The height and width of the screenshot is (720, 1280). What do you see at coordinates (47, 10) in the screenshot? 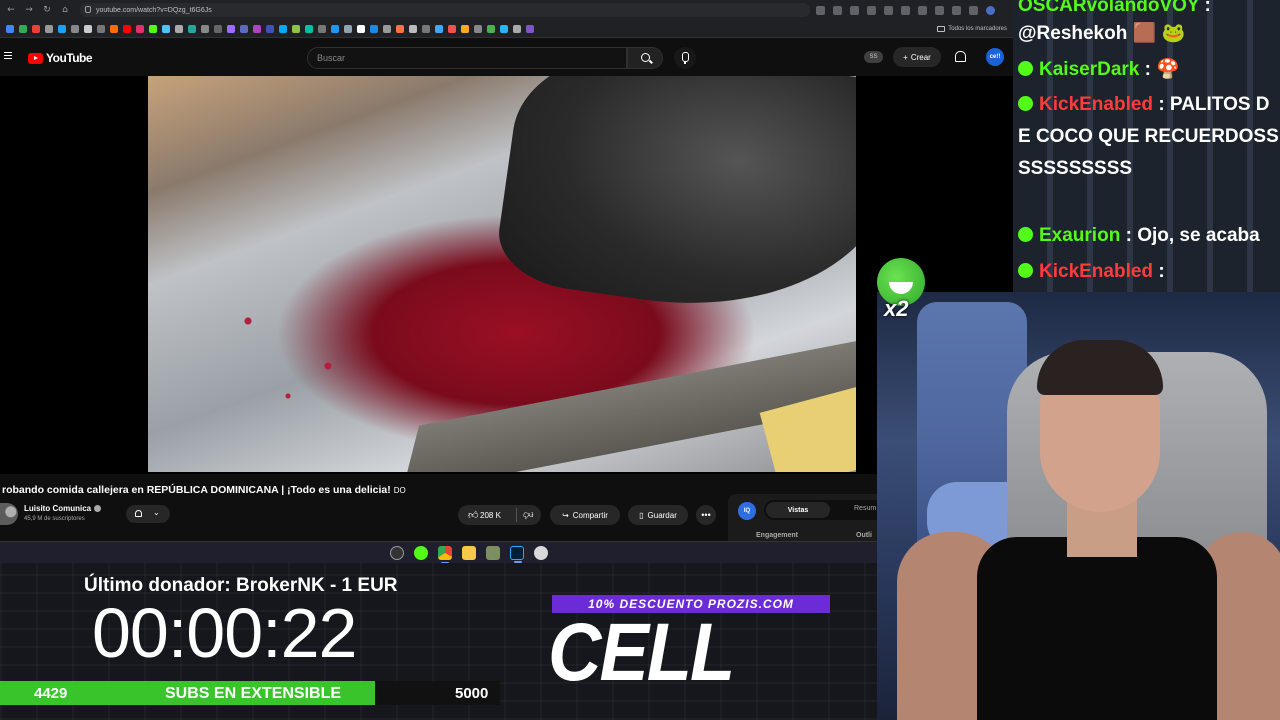
I see `reload-icon: ↻` at bounding box center [47, 10].